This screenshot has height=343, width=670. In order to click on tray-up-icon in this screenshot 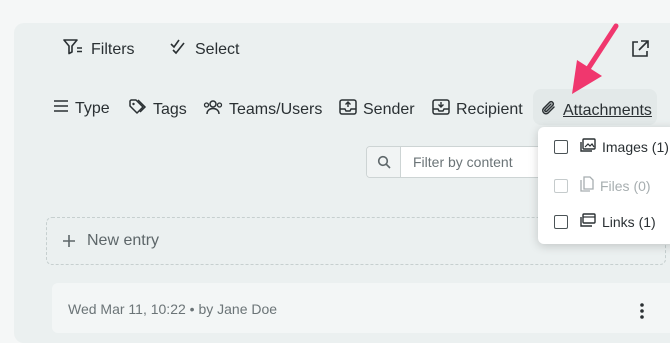, I will do `click(348, 109)`.